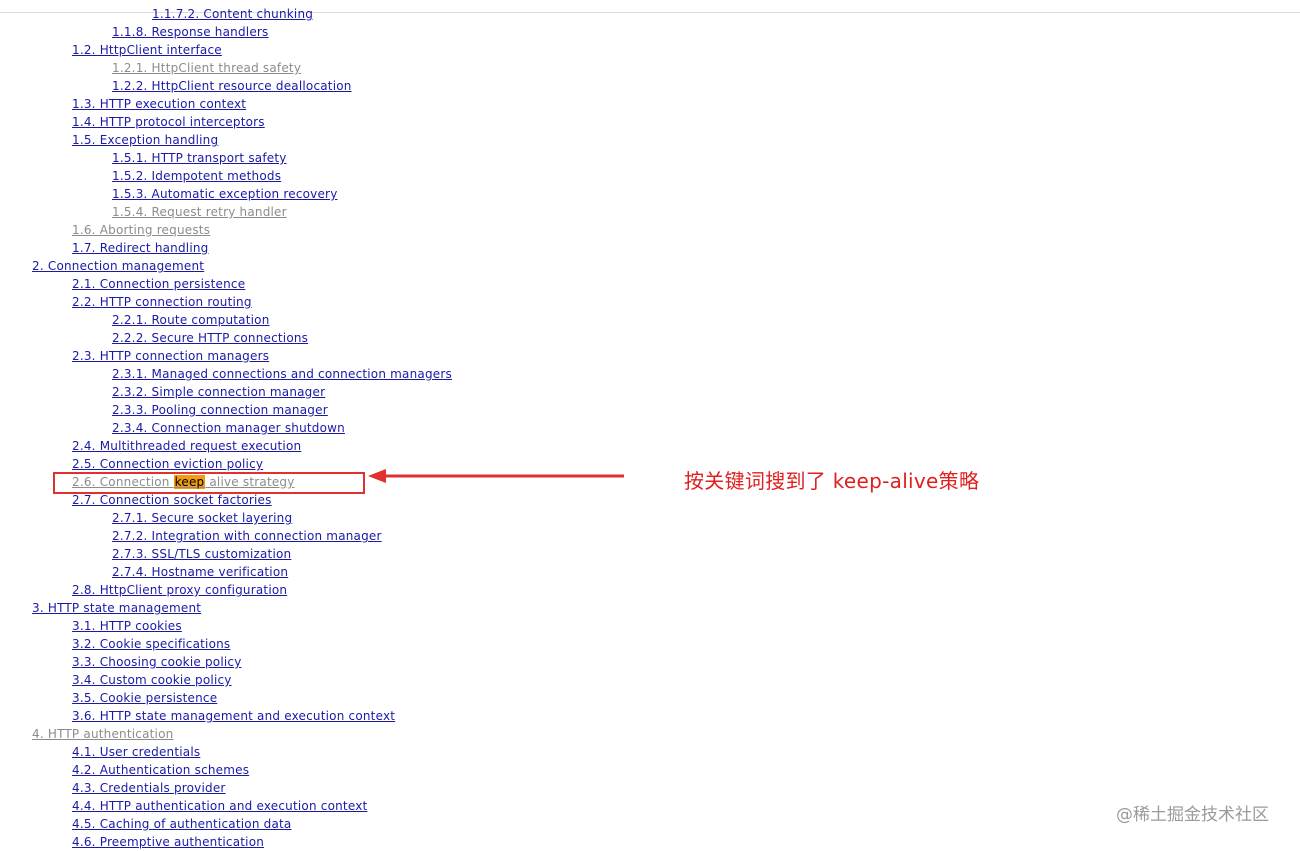 This screenshot has width=1300, height=851. I want to click on toc-link: 3.1. HTTP cookies, so click(127, 626).